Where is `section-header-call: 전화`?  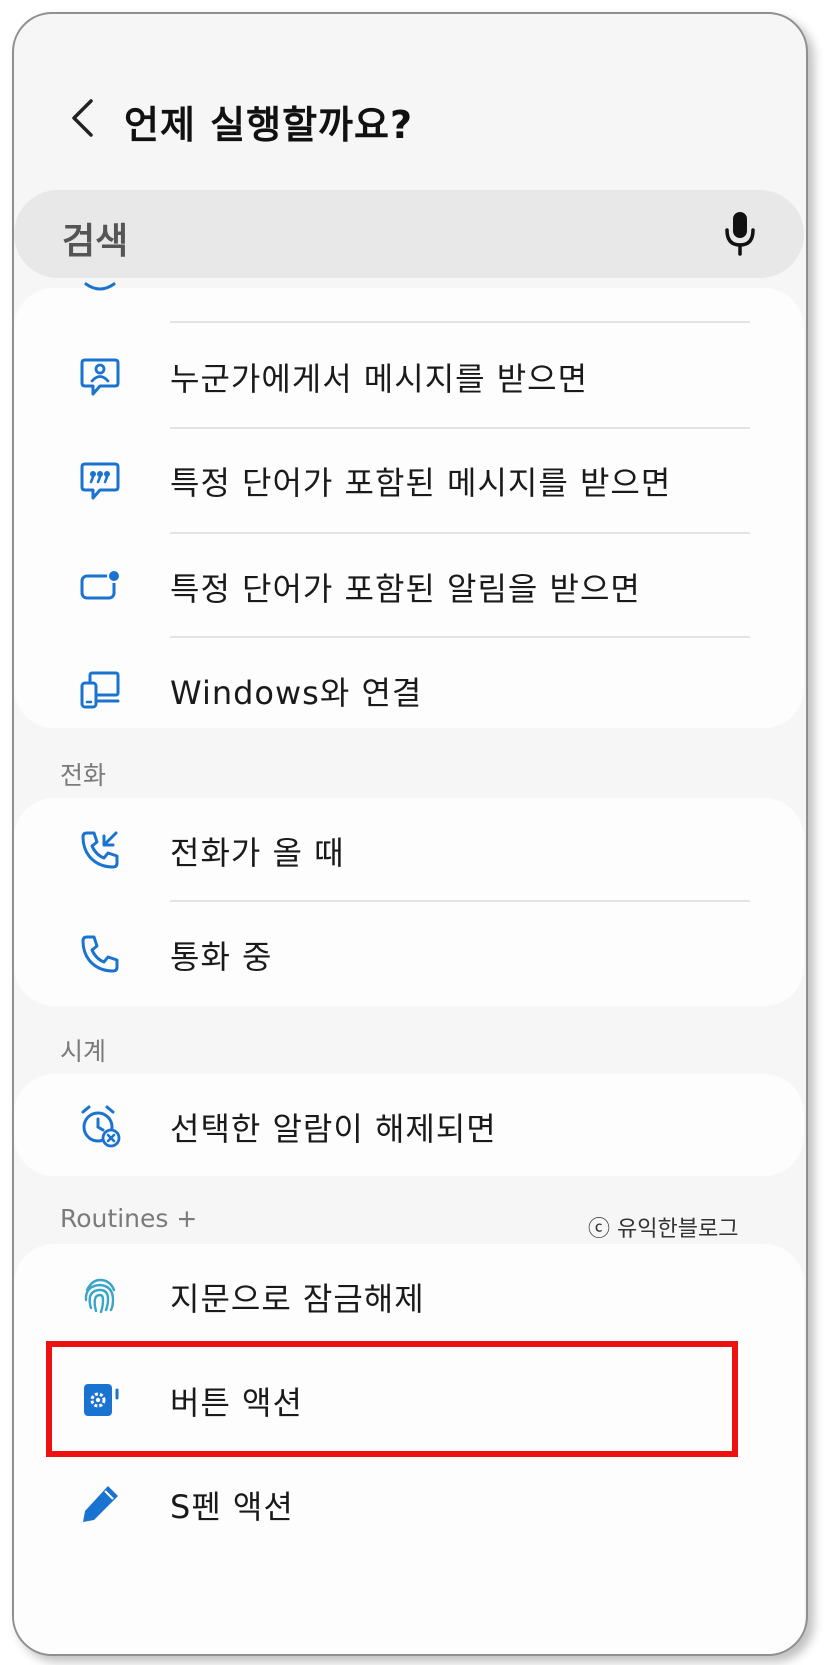 section-header-call: 전화 is located at coordinates (83, 775).